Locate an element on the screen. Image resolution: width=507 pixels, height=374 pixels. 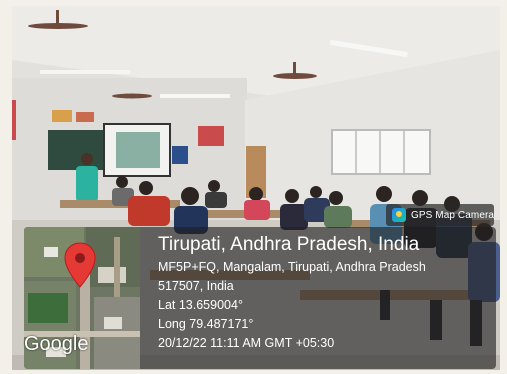
google-logo: Google is located at coordinates (56, 344).